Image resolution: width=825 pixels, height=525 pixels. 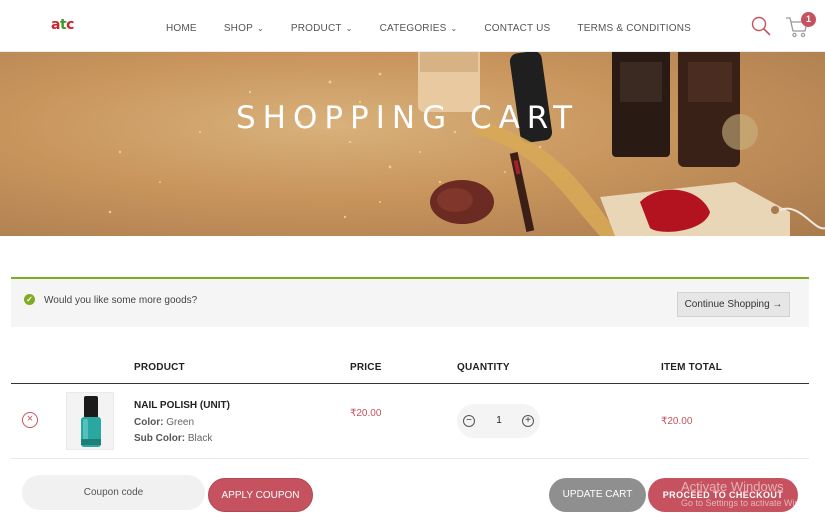 I want to click on row-divider, so click(x=410, y=458).